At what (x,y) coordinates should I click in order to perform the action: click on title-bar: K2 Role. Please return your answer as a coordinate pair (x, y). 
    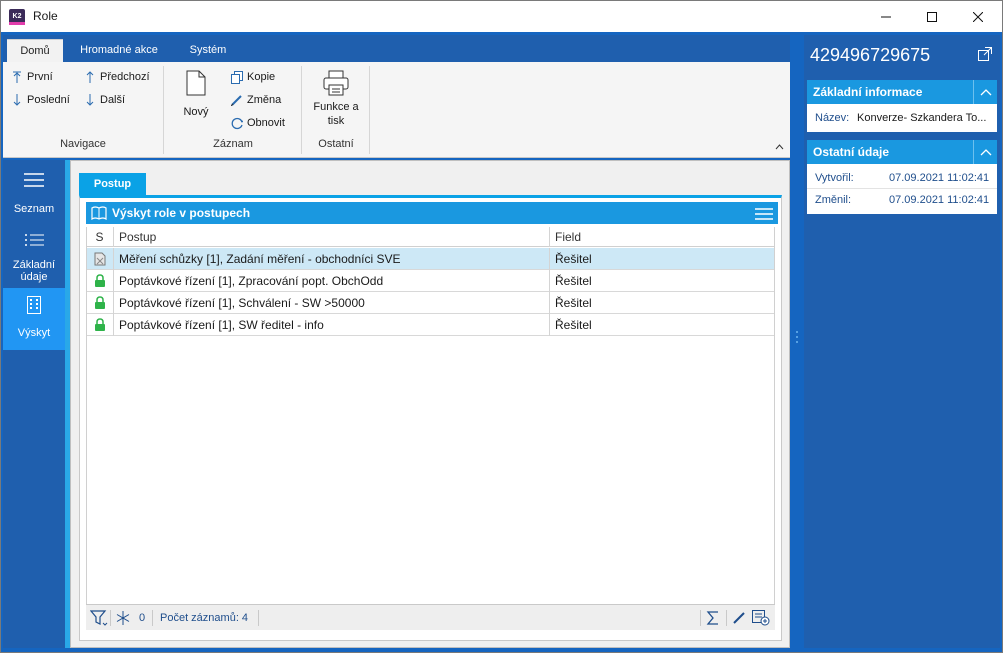
    Looking at the image, I should click on (501, 16).